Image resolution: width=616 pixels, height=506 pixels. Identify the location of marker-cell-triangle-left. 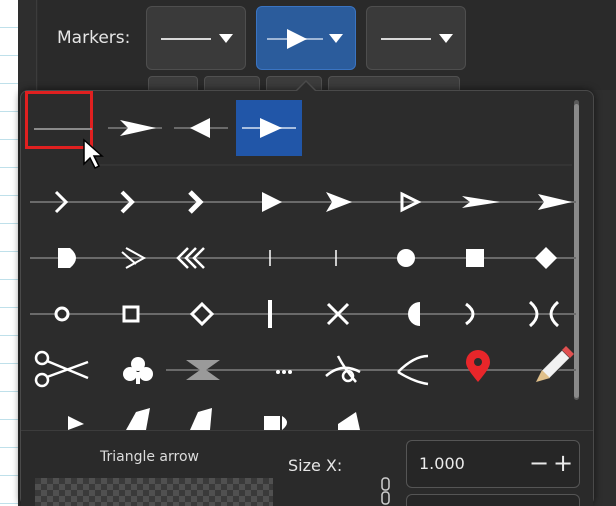
(201, 128).